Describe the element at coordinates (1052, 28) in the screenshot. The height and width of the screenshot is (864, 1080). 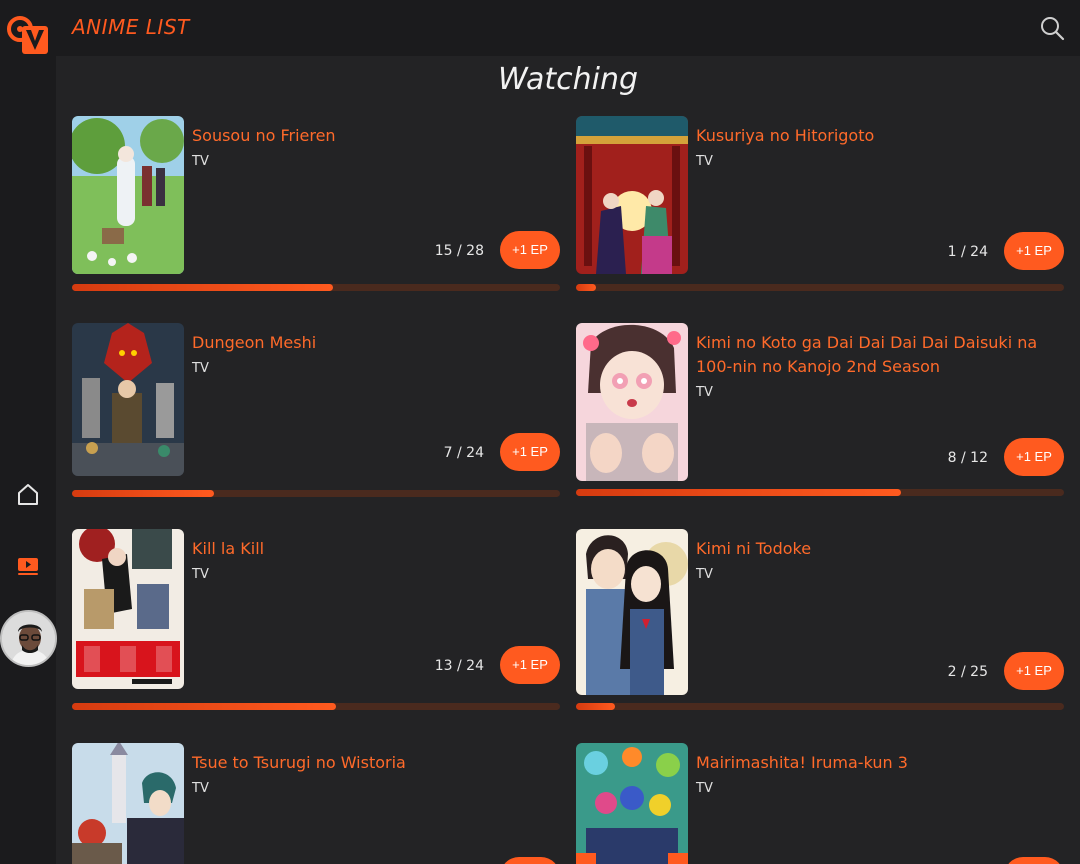
I see `search-icon` at that location.